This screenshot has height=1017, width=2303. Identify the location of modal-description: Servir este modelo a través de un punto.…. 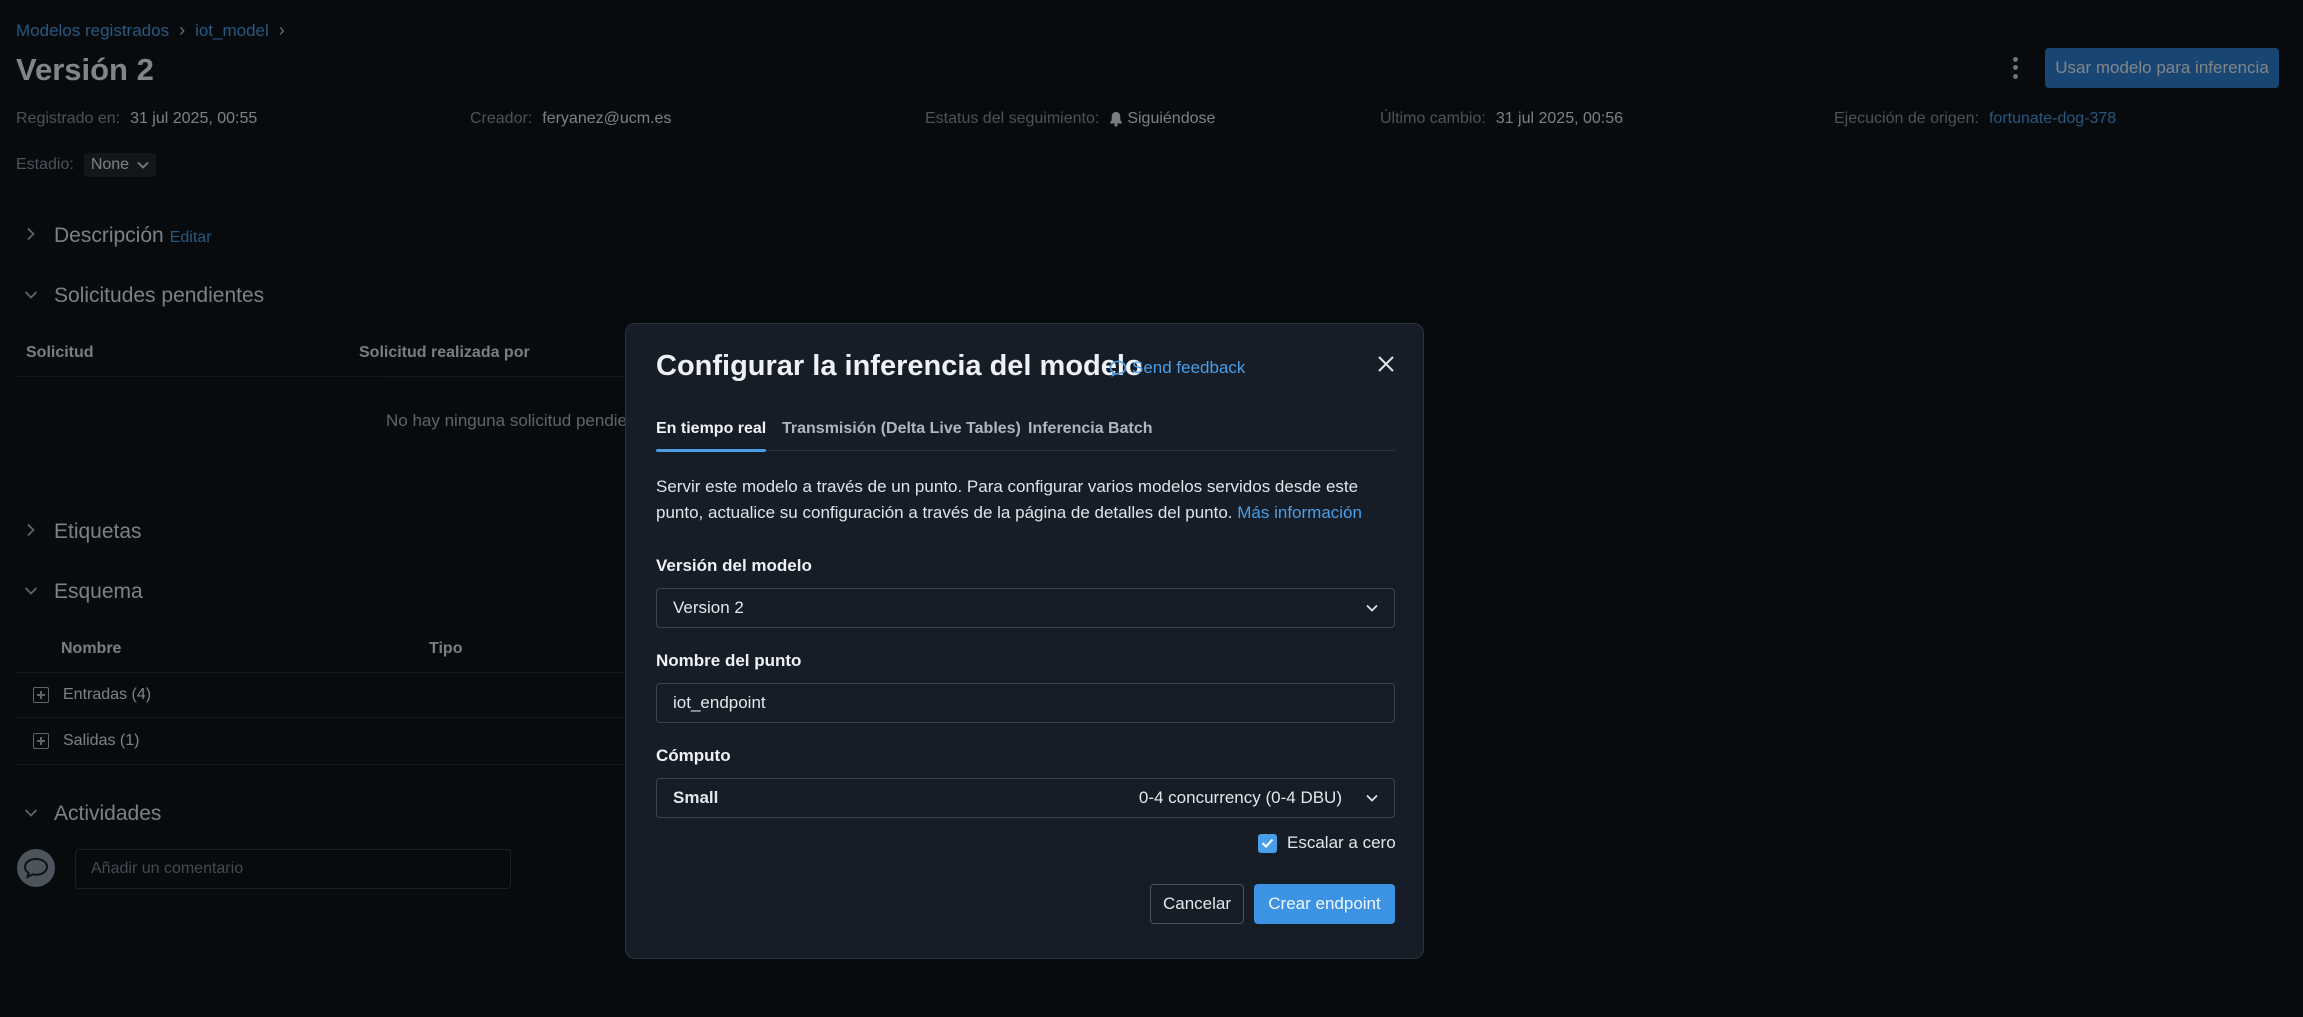
(1025, 500).